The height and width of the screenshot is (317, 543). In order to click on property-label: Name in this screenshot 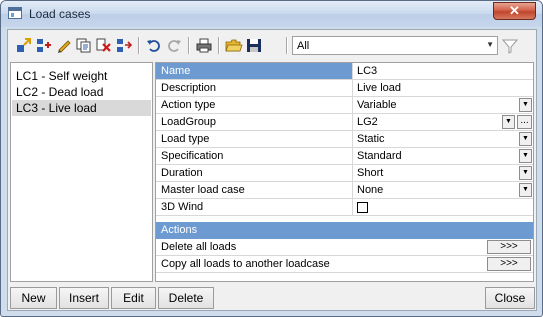, I will do `click(254, 71)`.